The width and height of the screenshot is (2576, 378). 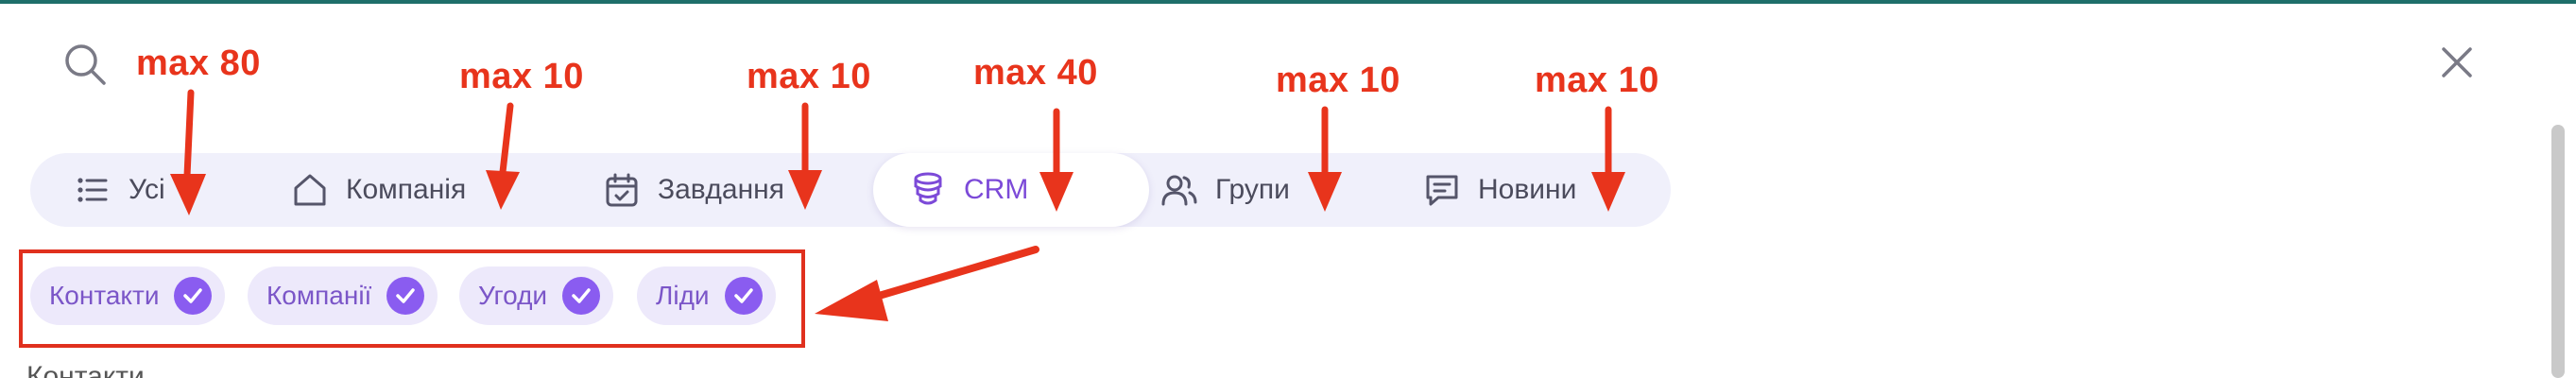 I want to click on chip-label: Ліди, so click(x=683, y=295).